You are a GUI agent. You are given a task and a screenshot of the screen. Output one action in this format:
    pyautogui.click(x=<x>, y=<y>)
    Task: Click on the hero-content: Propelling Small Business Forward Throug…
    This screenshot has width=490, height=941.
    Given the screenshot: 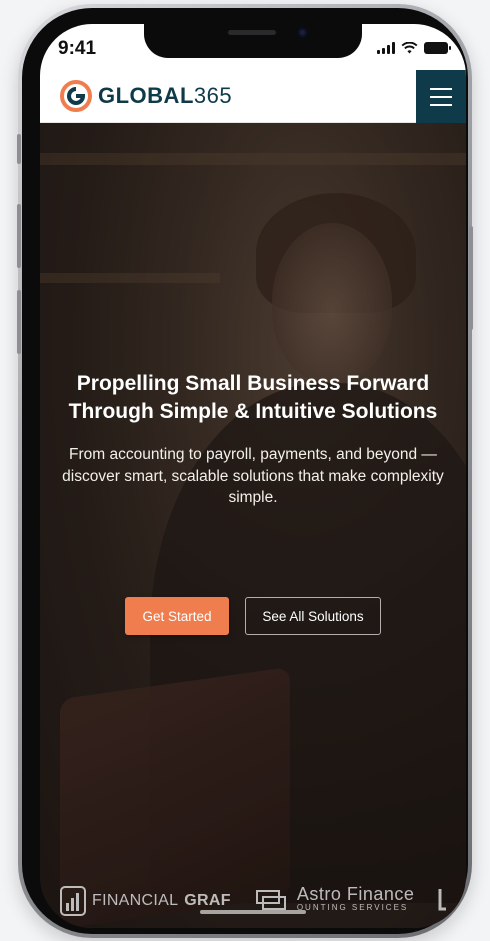 What is the action you would take?
    pyautogui.click(x=253, y=439)
    